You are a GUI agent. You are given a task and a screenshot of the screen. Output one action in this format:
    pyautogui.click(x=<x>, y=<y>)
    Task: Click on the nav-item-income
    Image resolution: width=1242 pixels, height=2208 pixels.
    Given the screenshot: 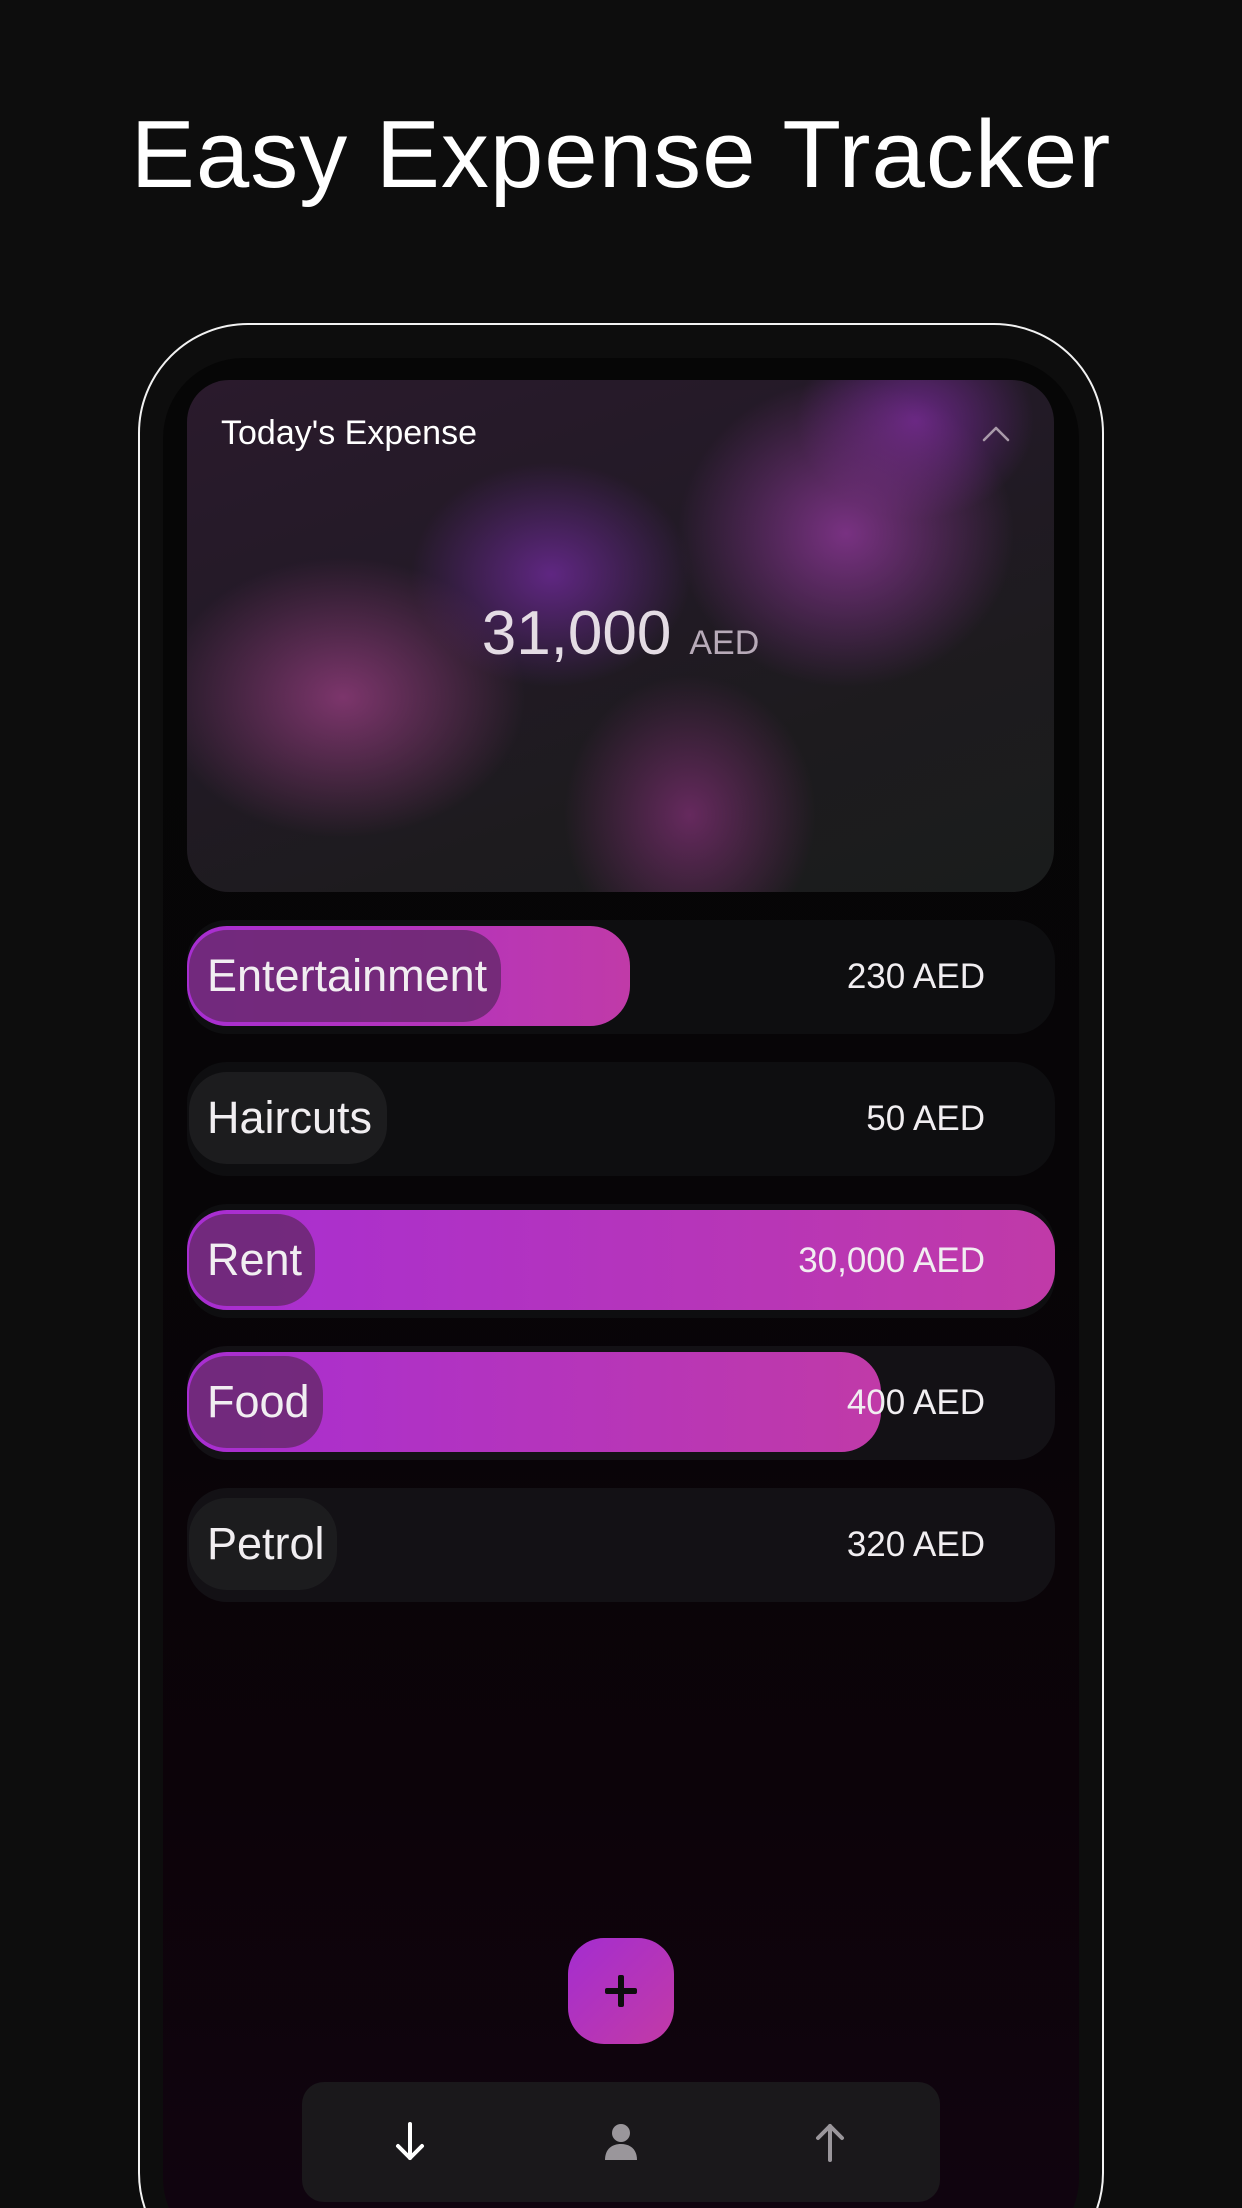 What is the action you would take?
    pyautogui.click(x=410, y=2142)
    